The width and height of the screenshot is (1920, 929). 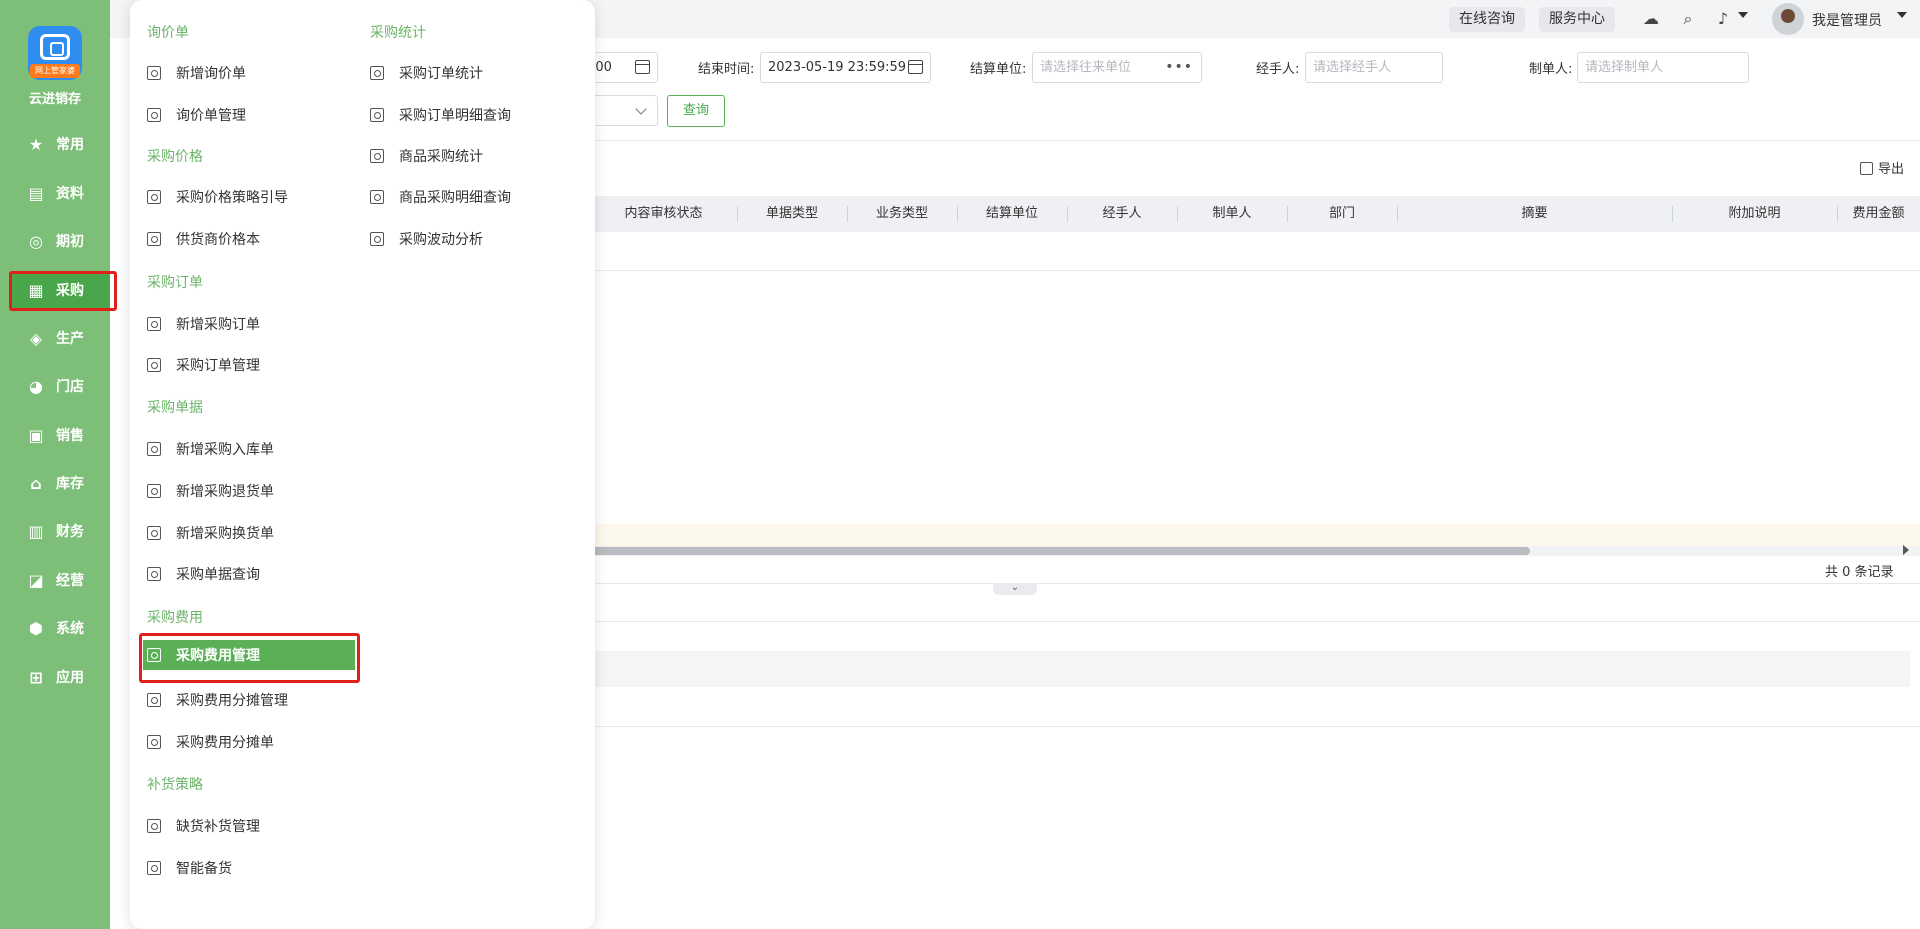 I want to click on menu-item-label: 新增采购订单, so click(x=218, y=325).